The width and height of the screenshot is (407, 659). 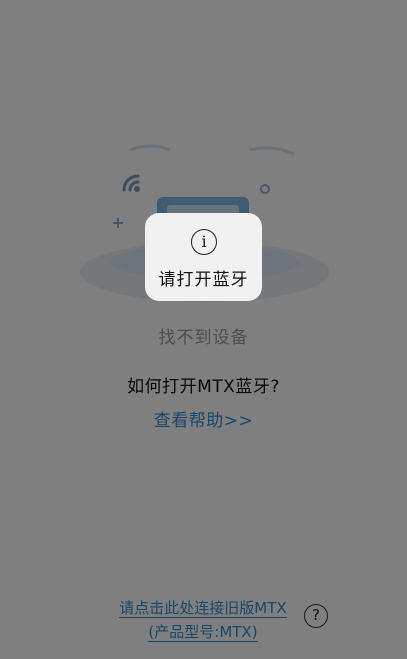 What do you see at coordinates (203, 280) in the screenshot?
I see `toast-message: 请打开蓝牙` at bounding box center [203, 280].